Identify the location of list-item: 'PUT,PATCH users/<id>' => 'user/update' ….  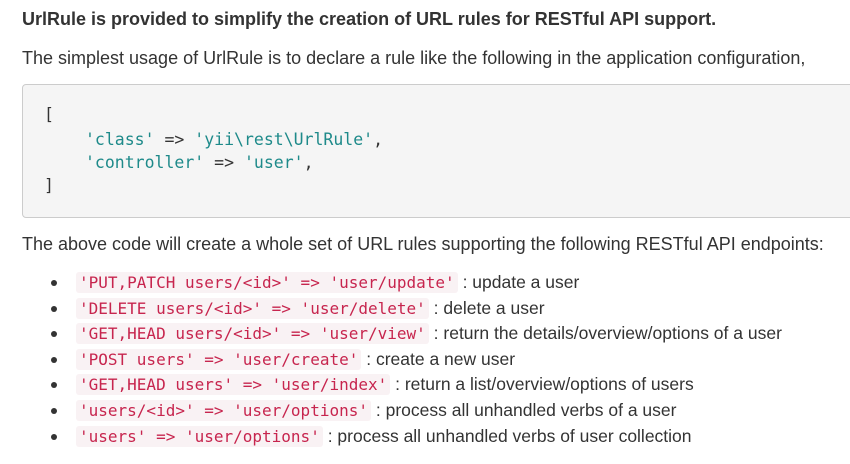
(425, 283).